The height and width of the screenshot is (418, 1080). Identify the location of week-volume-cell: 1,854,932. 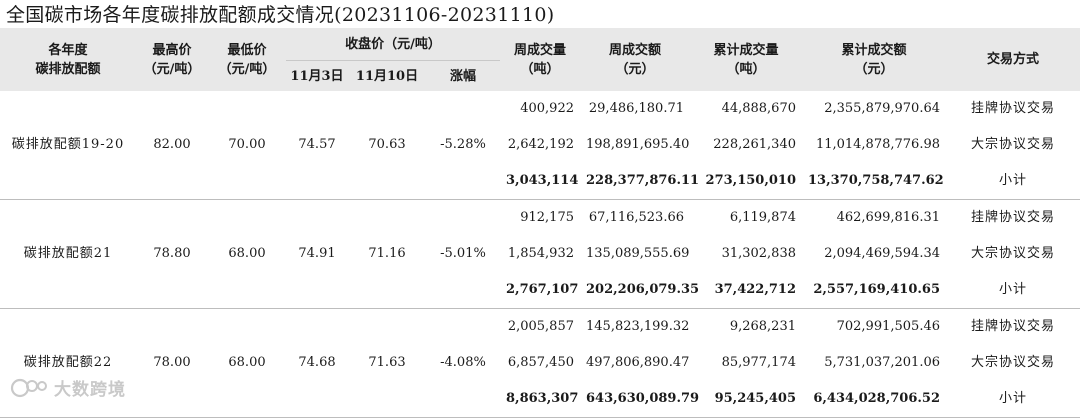
(540, 253).